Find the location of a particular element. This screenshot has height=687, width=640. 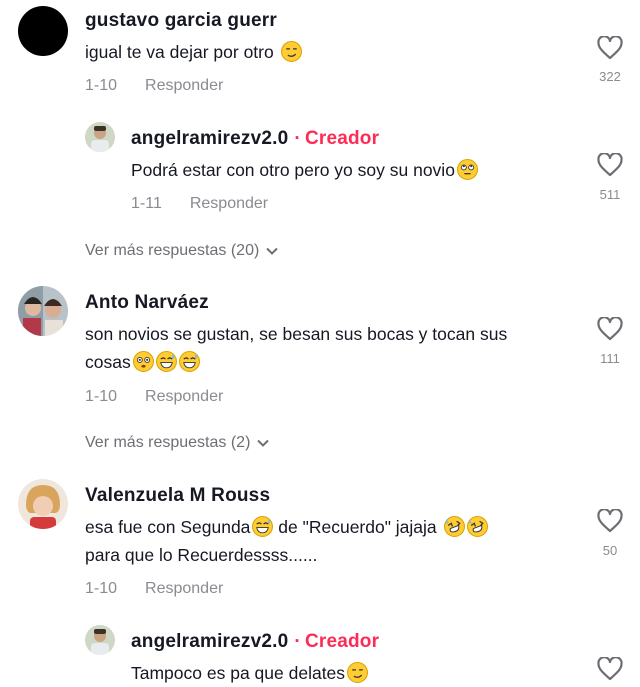

emoji-rolling-eyes-icon is located at coordinates (467, 169).